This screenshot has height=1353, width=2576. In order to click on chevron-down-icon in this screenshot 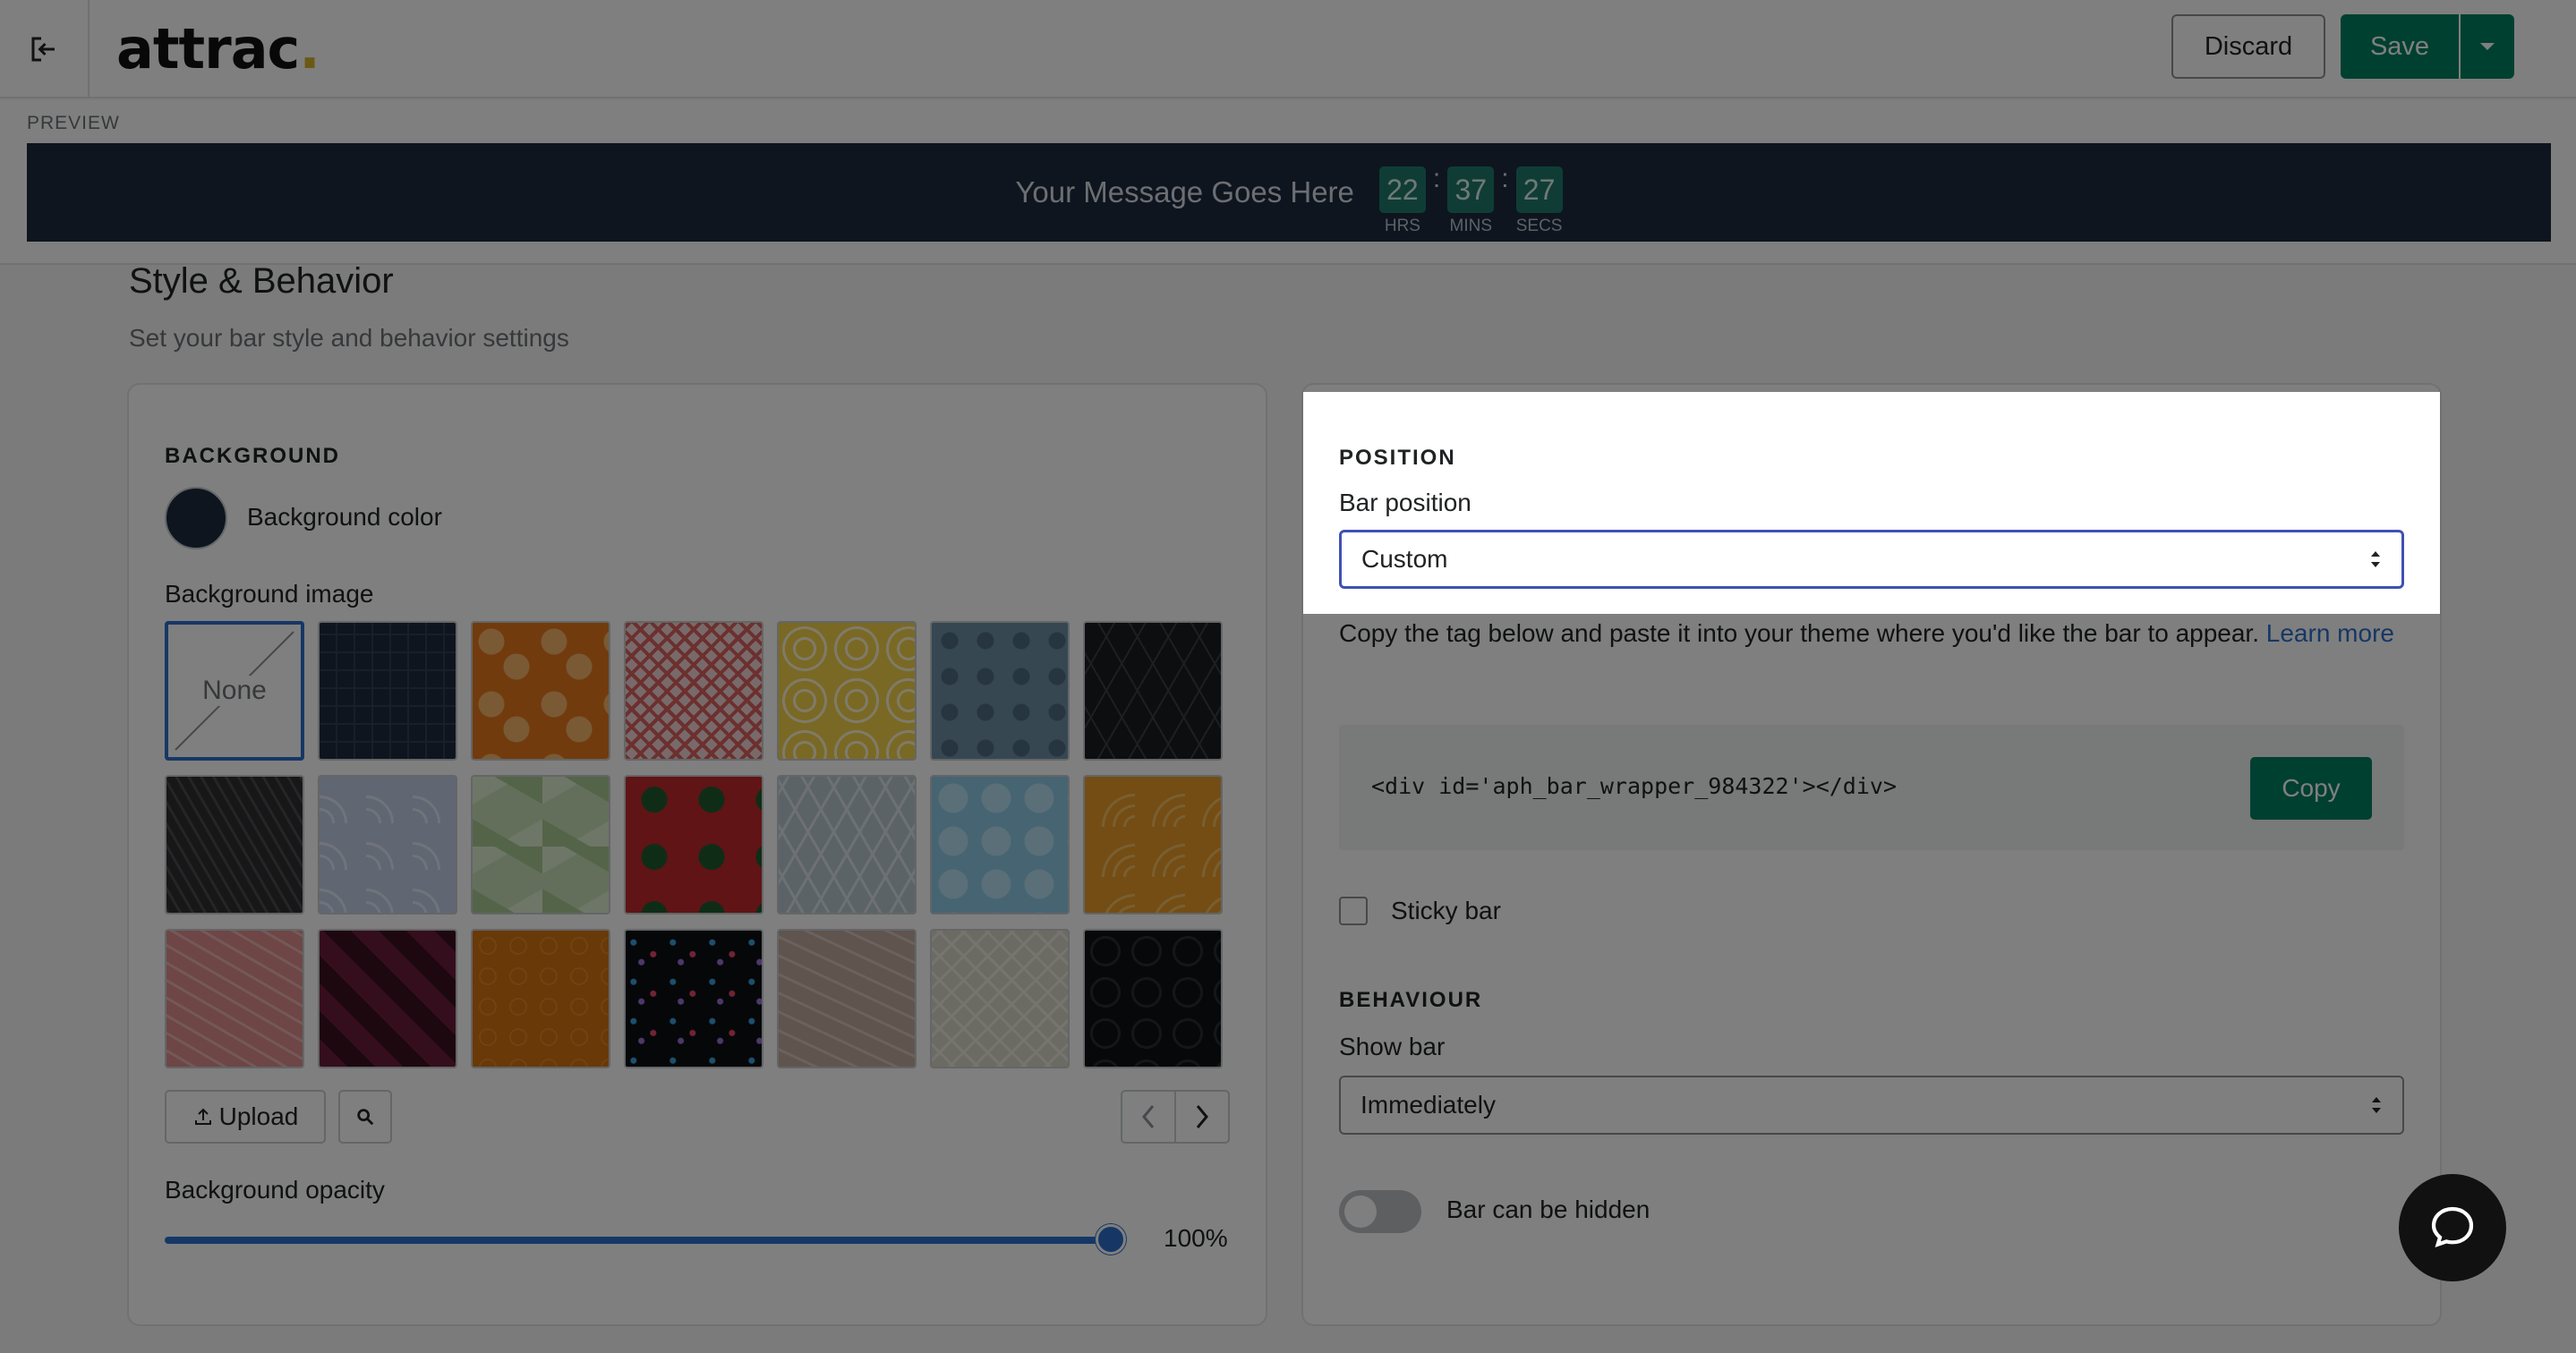, I will do `click(2487, 46)`.